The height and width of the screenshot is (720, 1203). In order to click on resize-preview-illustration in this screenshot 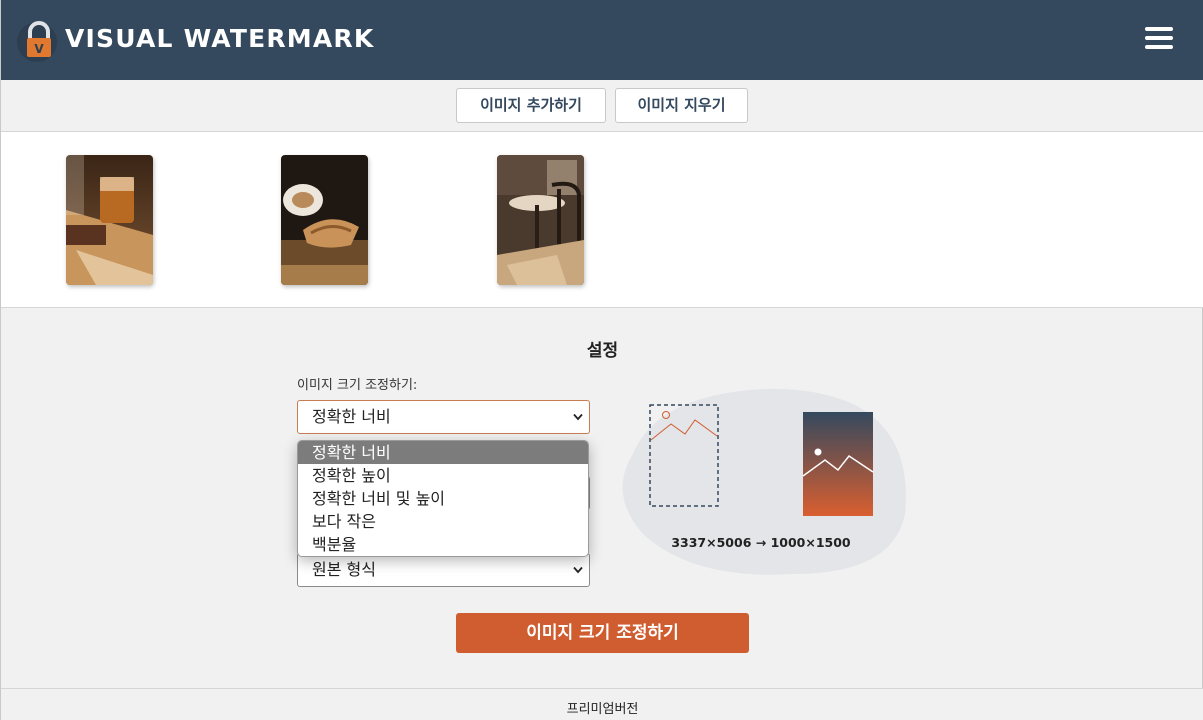, I will do `click(763, 482)`.